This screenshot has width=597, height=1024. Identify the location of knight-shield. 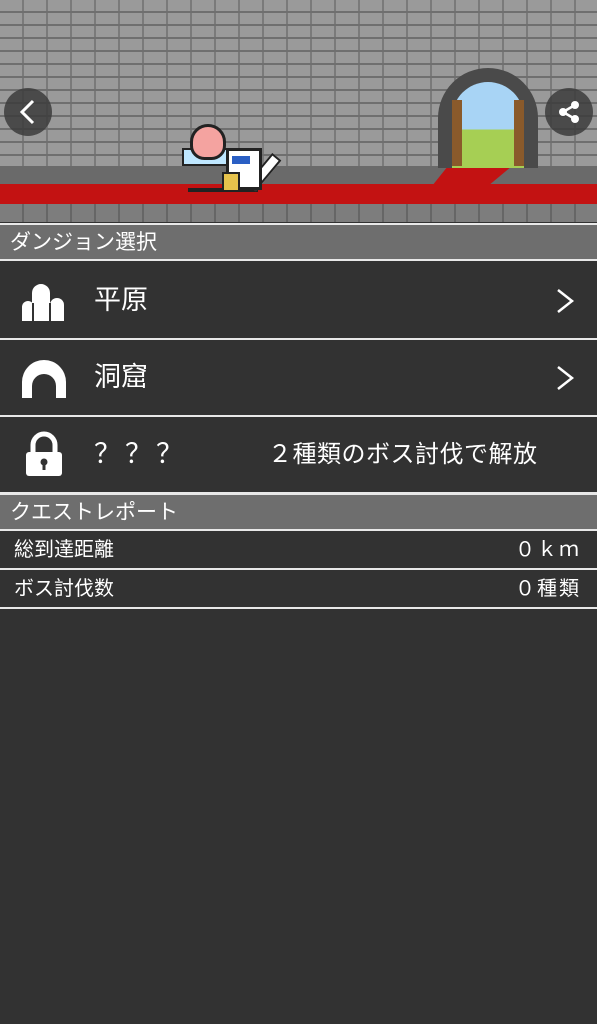
(231, 182).